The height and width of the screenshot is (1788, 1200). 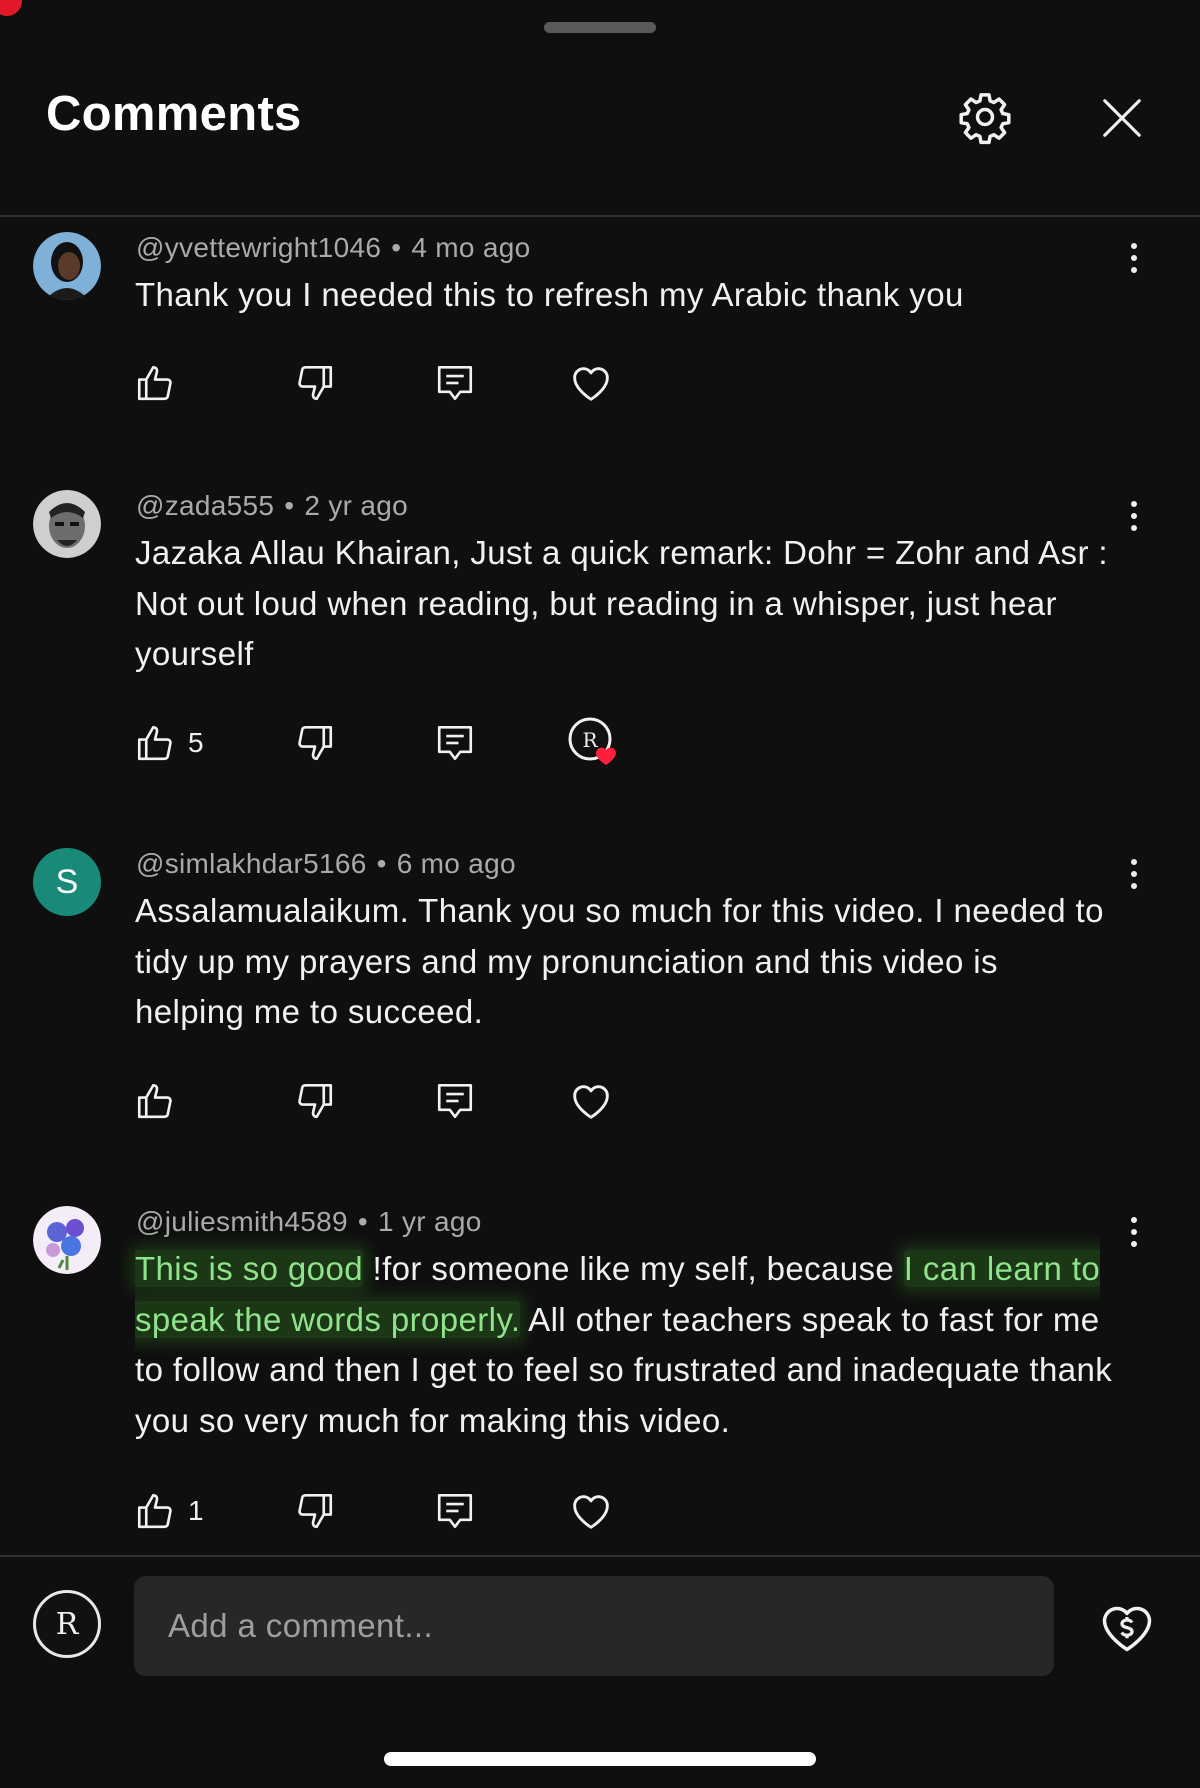 I want to click on avatar: R, so click(x=67, y=1624).